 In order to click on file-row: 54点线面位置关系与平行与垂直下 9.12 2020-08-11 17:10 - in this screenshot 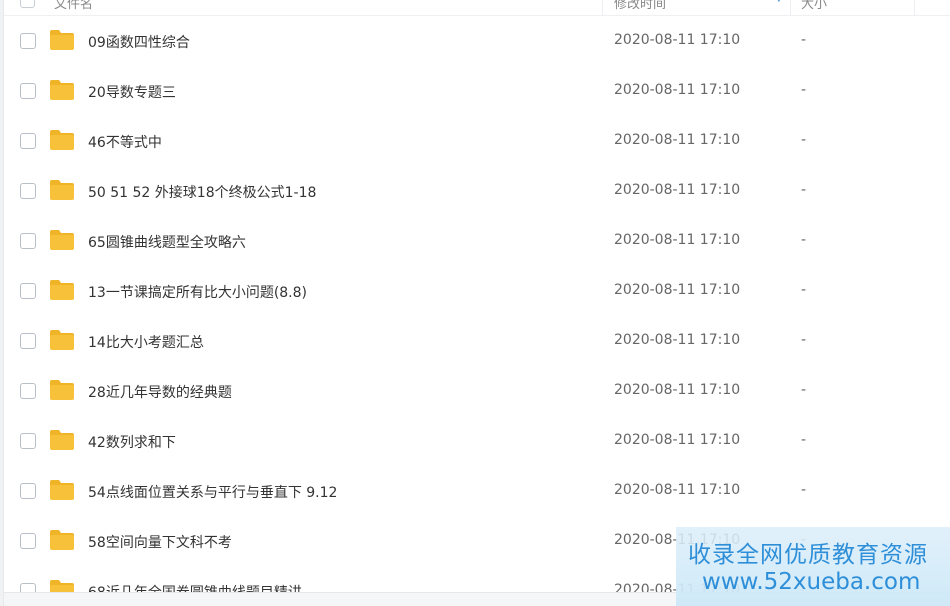, I will do `click(477, 491)`.